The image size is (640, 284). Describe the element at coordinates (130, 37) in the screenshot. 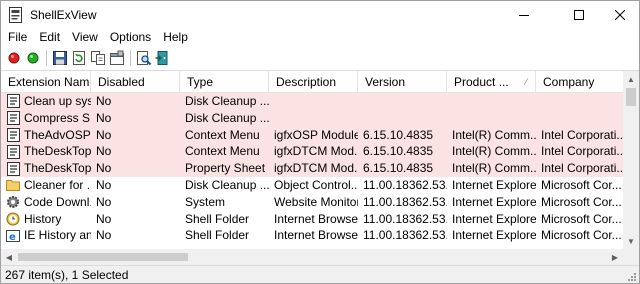

I see `menu-options: Options` at that location.